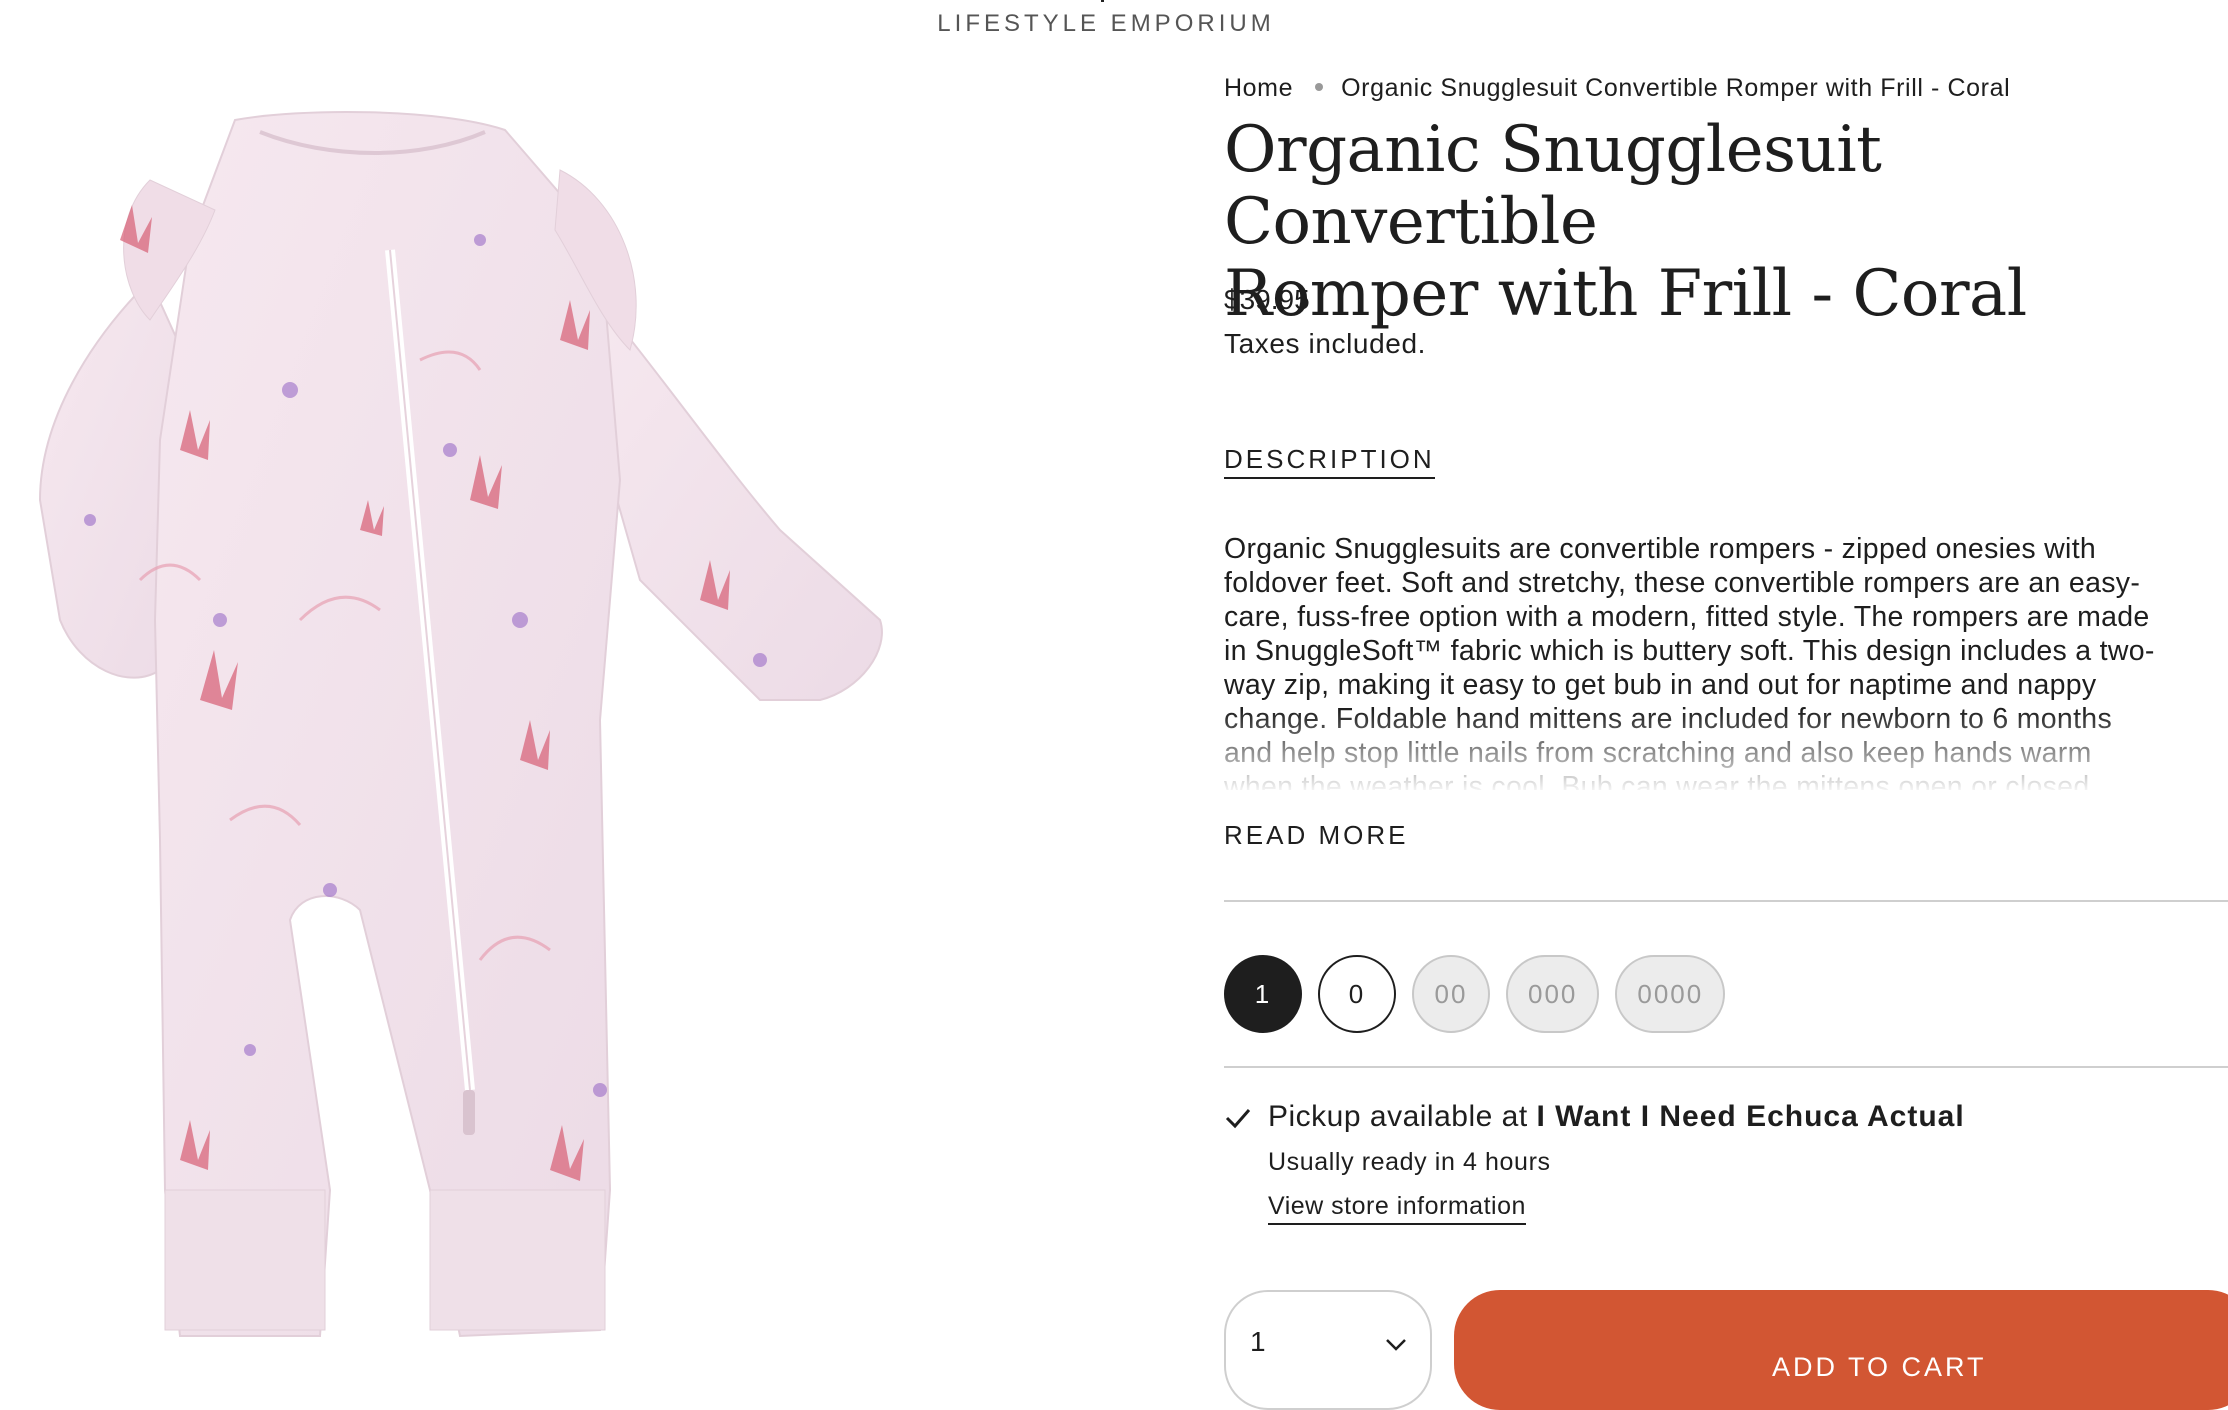  I want to click on view-store-information-link: View store information, so click(1397, 1208).